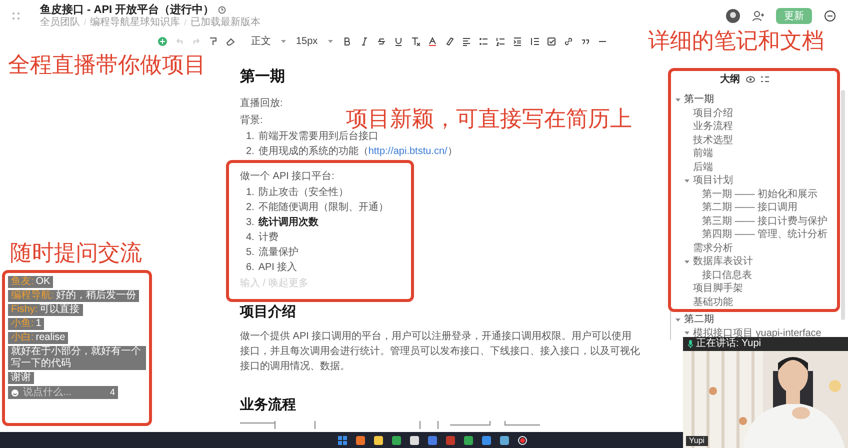 This screenshot has width=848, height=448. What do you see at coordinates (38, 338) in the screenshot?
I see `chat-message: 小白: realise` at bounding box center [38, 338].